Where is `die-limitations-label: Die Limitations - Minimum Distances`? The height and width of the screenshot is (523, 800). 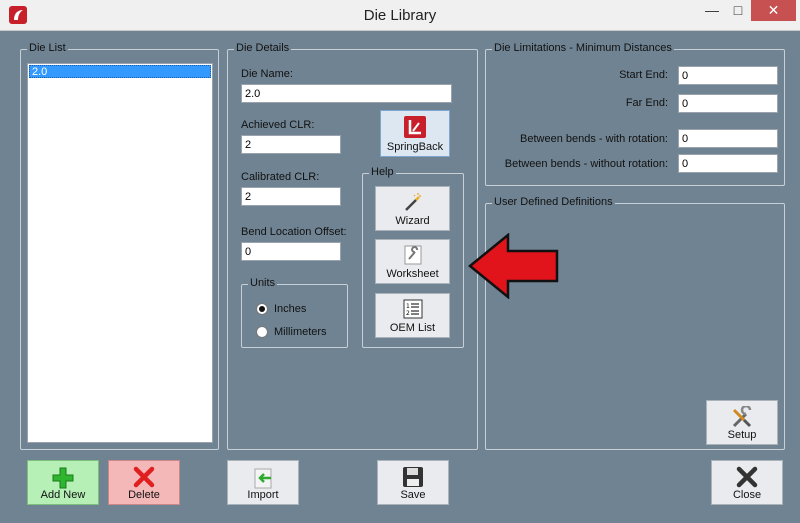 die-limitations-label: Die Limitations - Minimum Distances is located at coordinates (583, 48).